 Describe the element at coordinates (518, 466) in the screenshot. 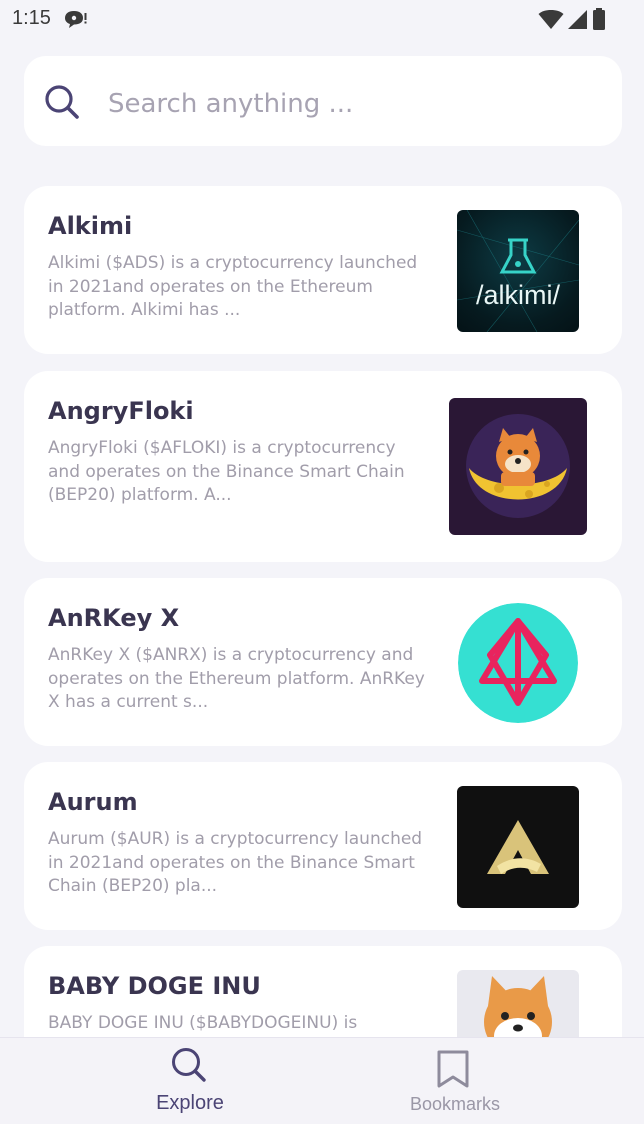

I see `angryfloki-logo` at that location.